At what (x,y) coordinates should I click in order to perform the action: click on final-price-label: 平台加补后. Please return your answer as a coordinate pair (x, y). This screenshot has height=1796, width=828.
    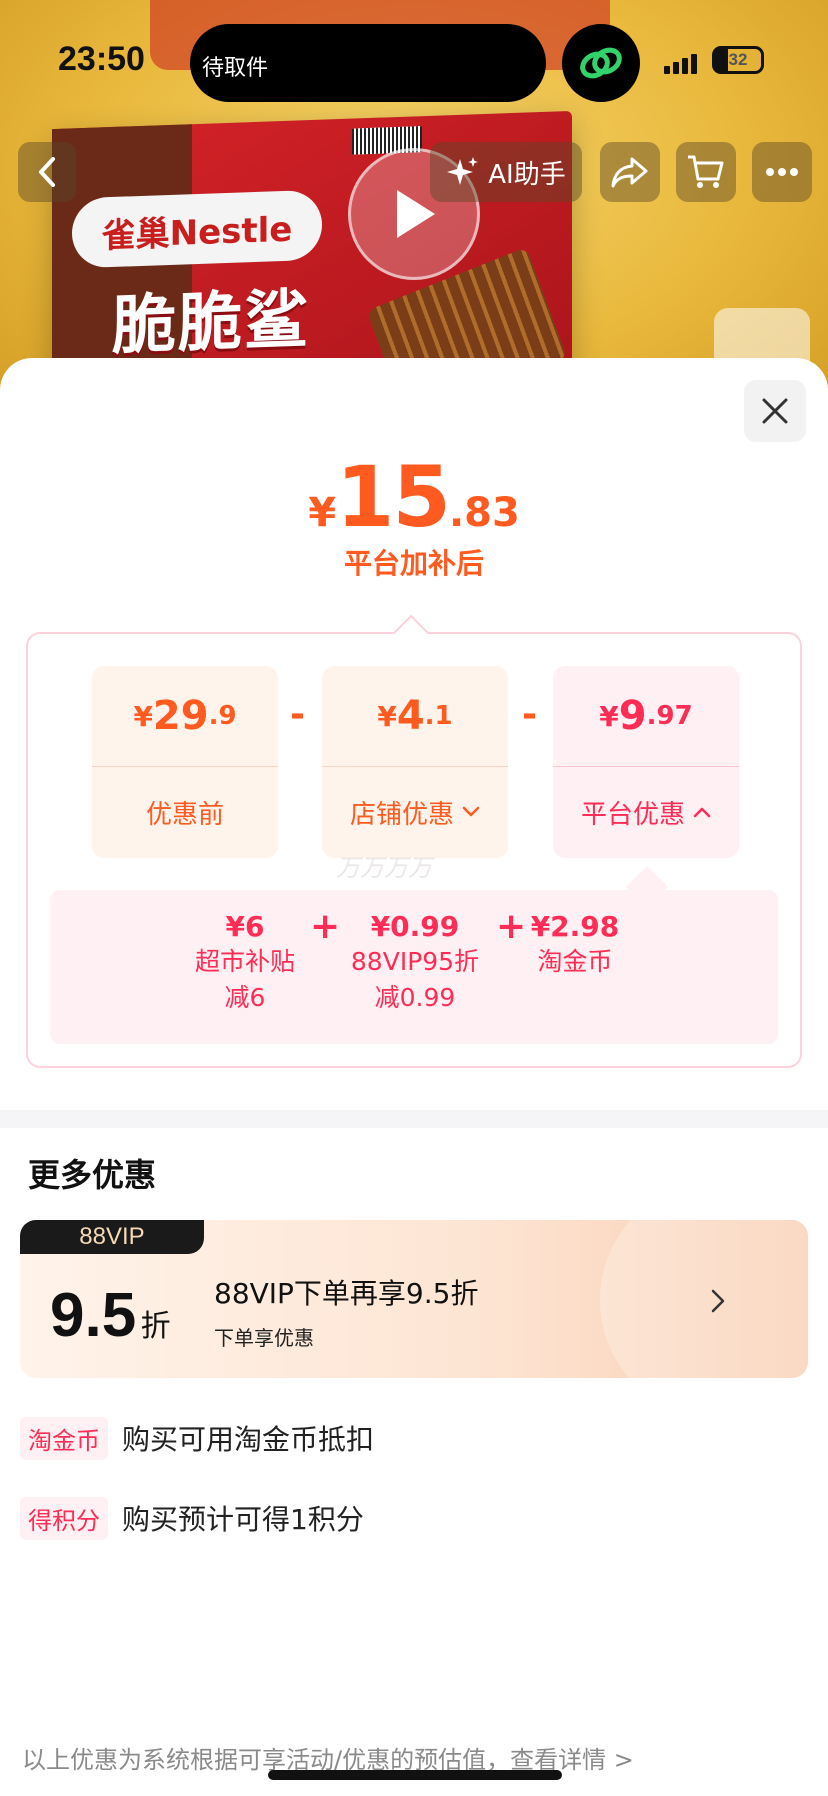
    Looking at the image, I should click on (413, 563).